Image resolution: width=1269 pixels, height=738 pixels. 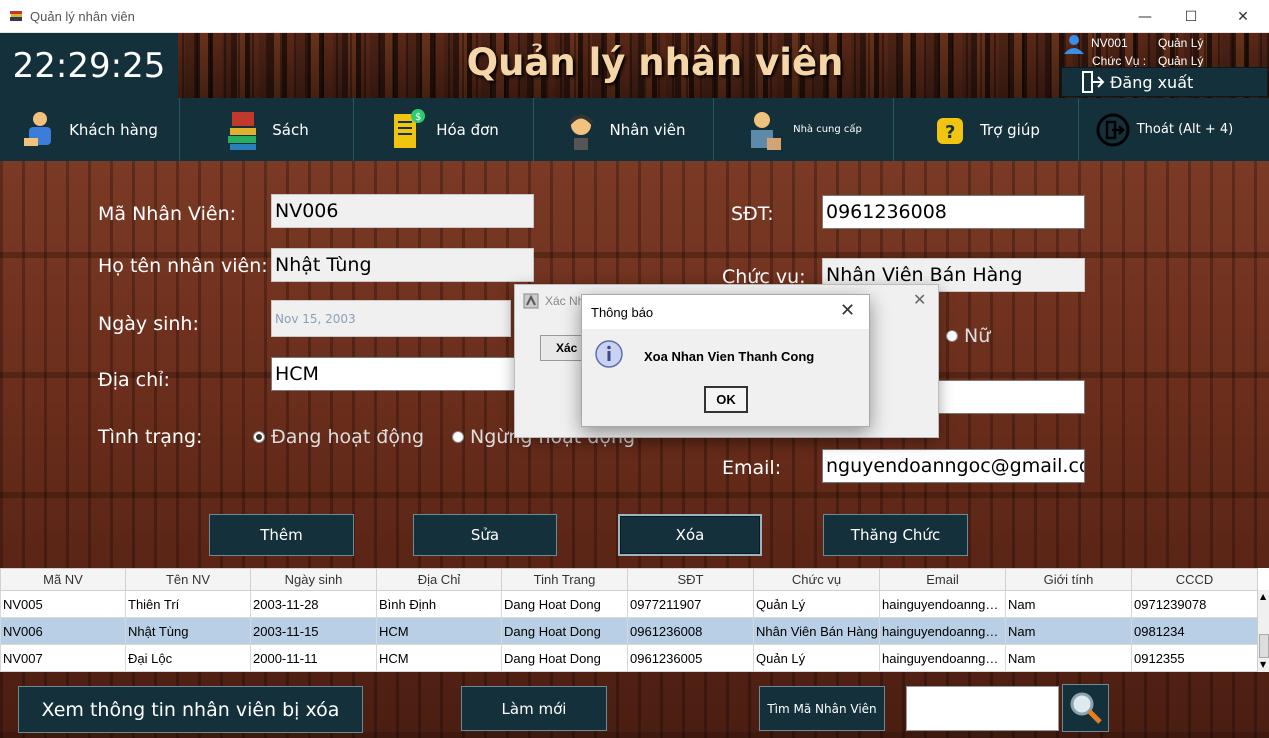 I want to click on table-cell: 0971239078, so click(x=1194, y=604).